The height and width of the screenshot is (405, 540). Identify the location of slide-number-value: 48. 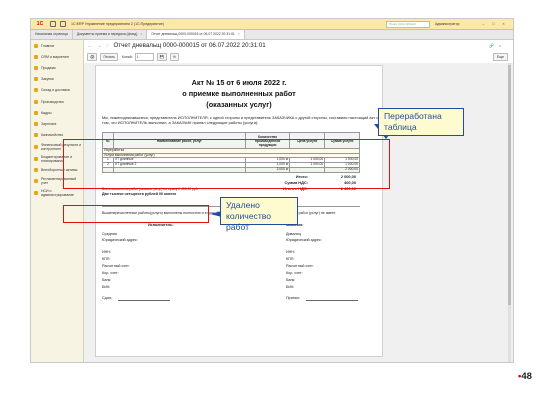
(526, 376).